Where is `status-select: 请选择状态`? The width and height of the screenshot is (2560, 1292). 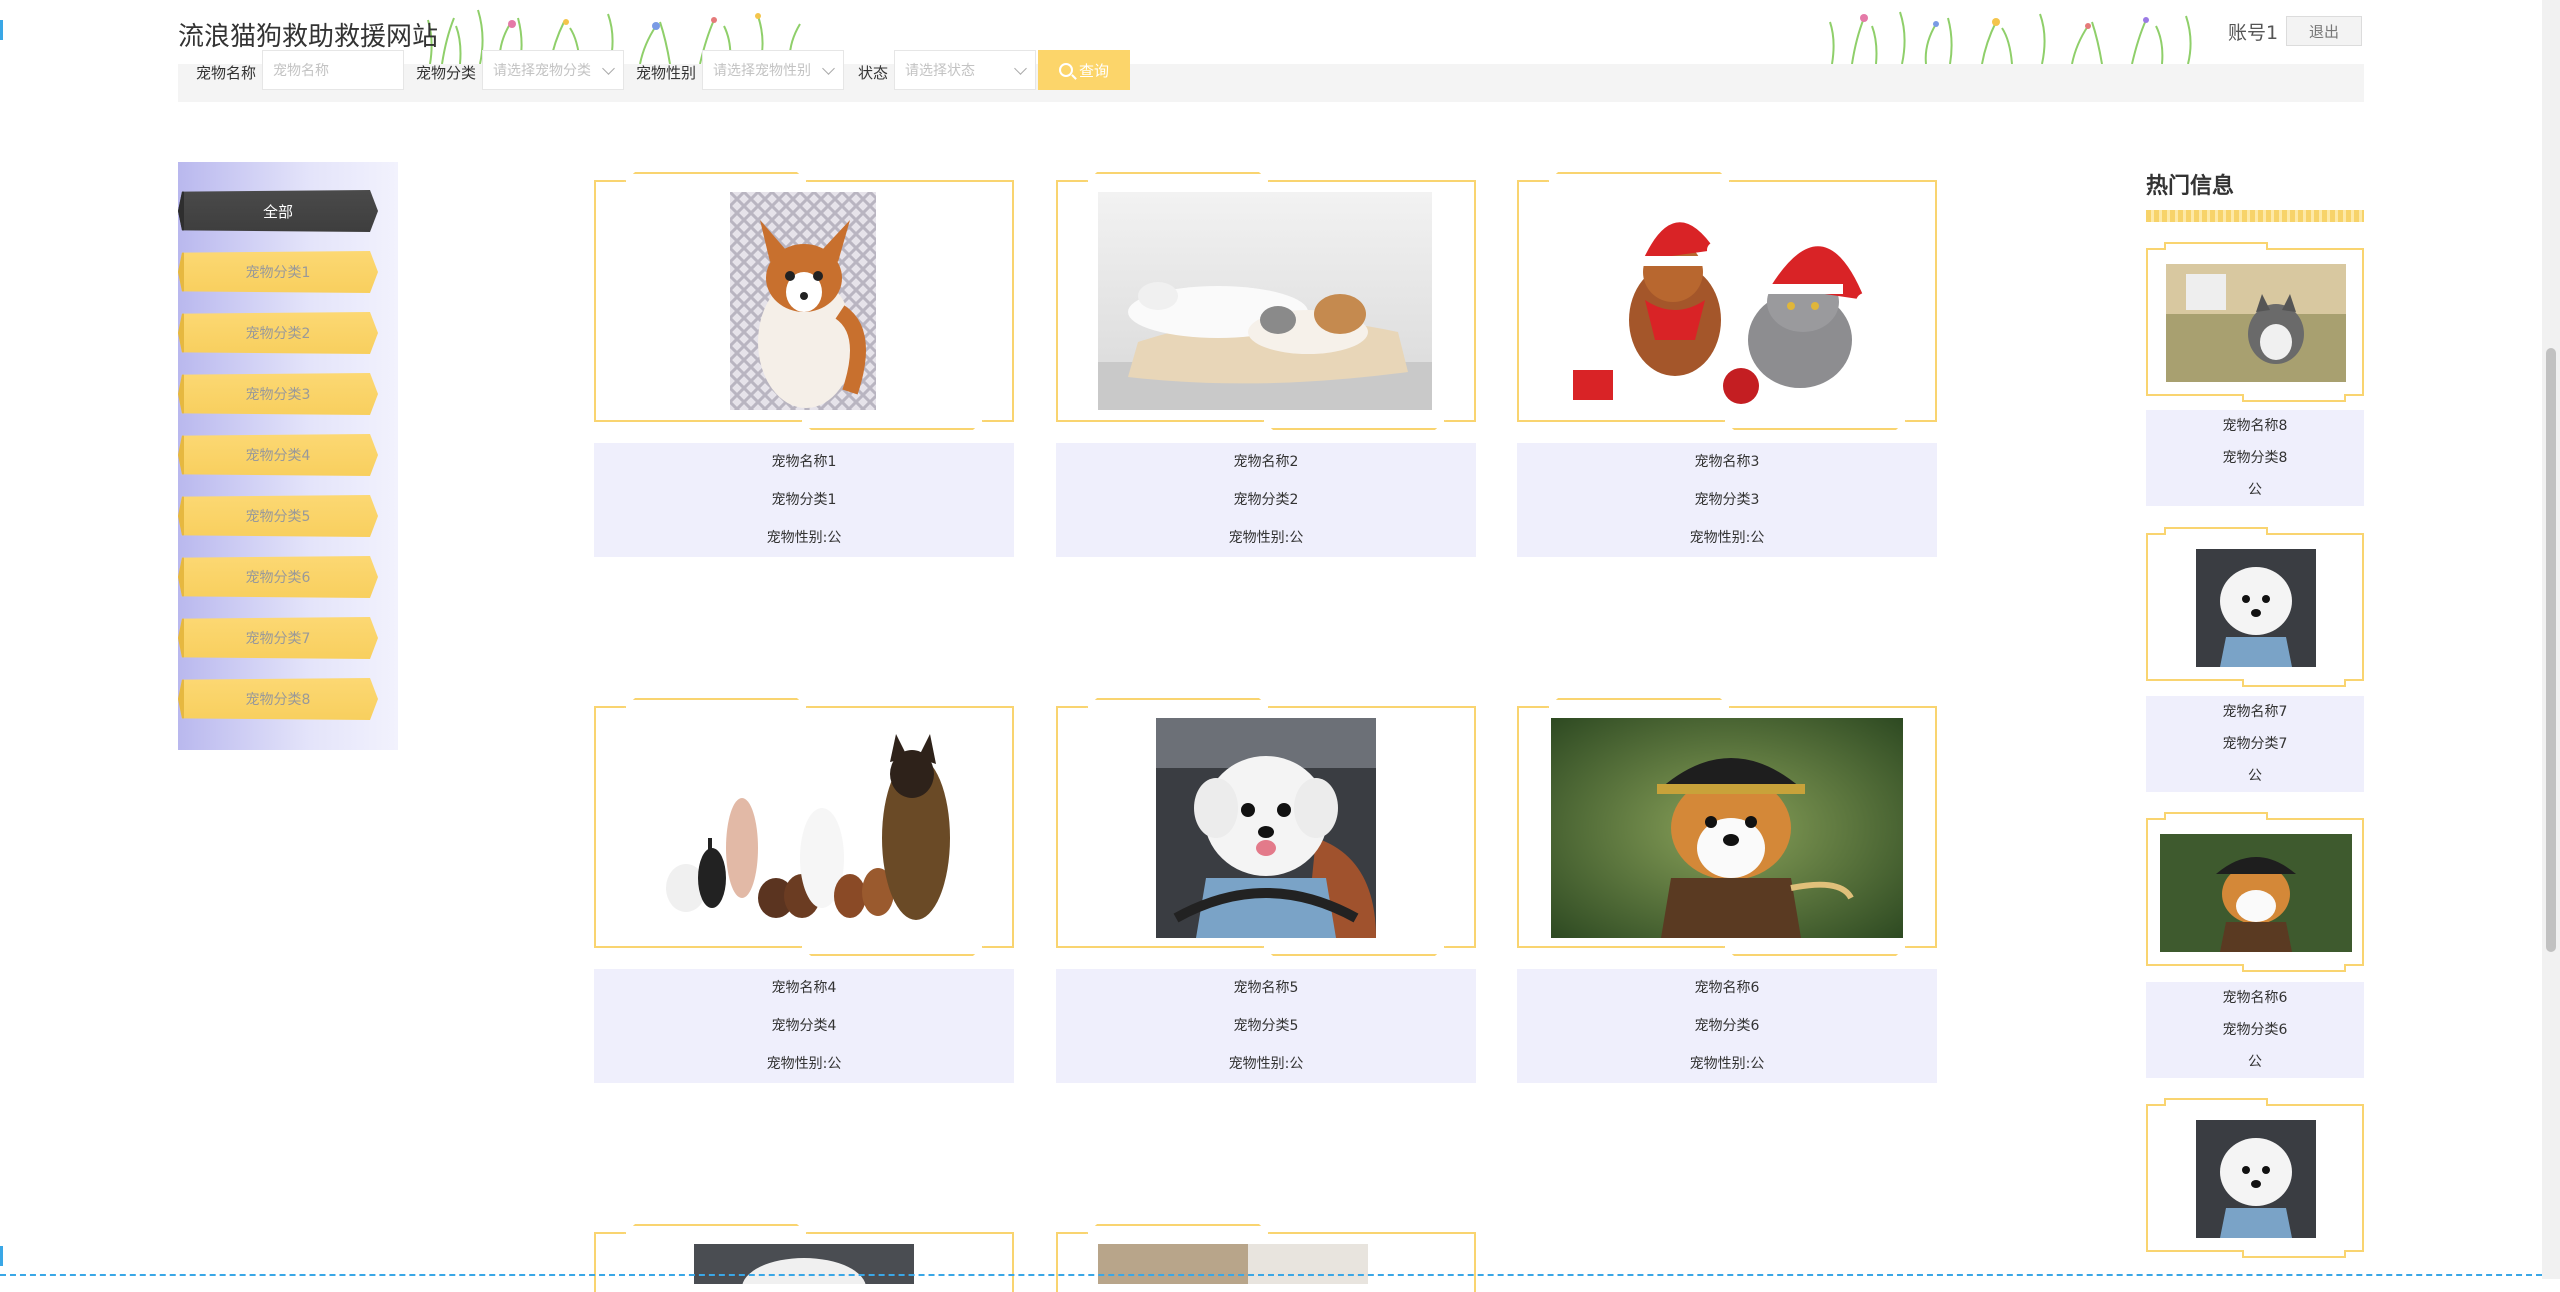
status-select: 请选择状态 is located at coordinates (965, 70).